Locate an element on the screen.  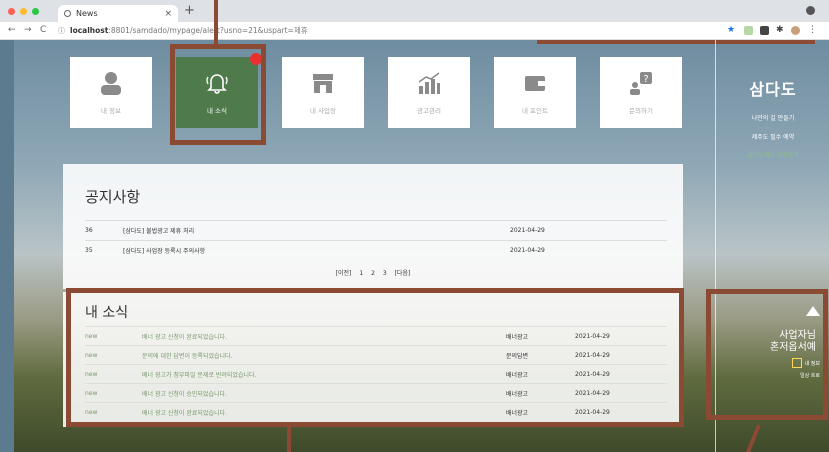
forward-icon: → is located at coordinates (28, 30).